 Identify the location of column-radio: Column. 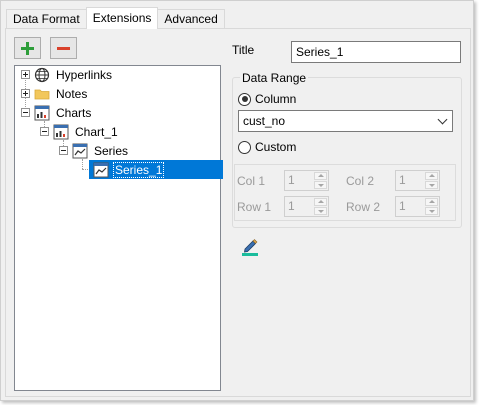
(267, 99).